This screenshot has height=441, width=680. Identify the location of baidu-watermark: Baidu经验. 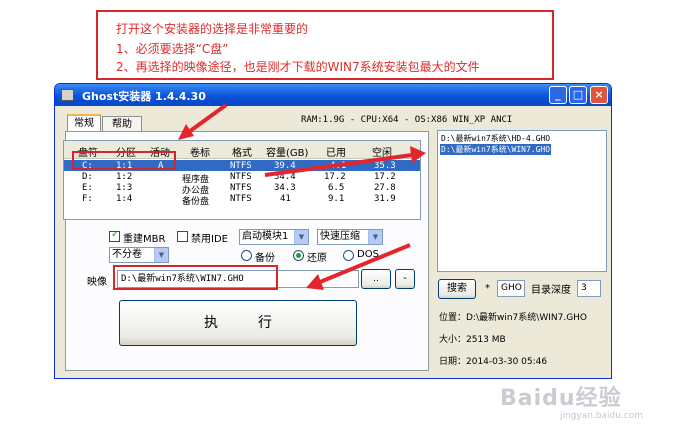
(561, 398).